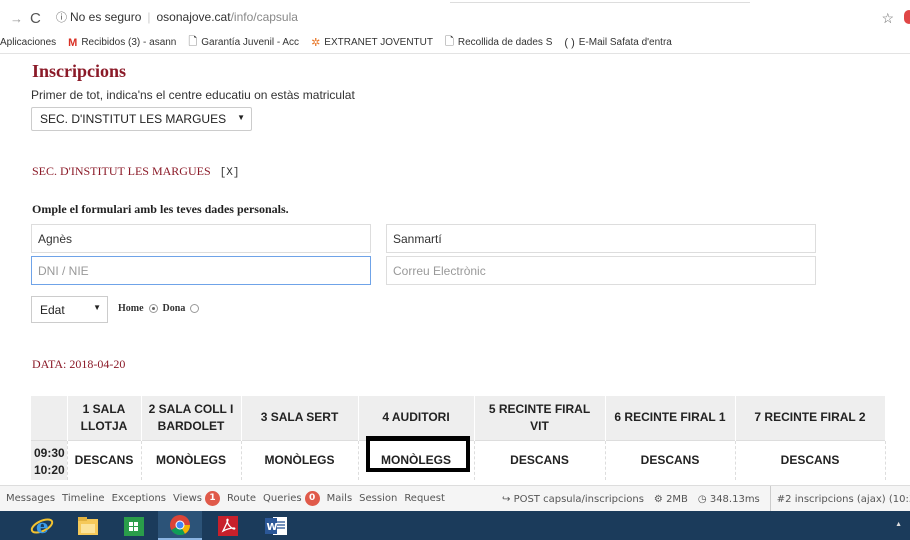  What do you see at coordinates (88, 525) in the screenshot?
I see `file-explorer-icon` at bounding box center [88, 525].